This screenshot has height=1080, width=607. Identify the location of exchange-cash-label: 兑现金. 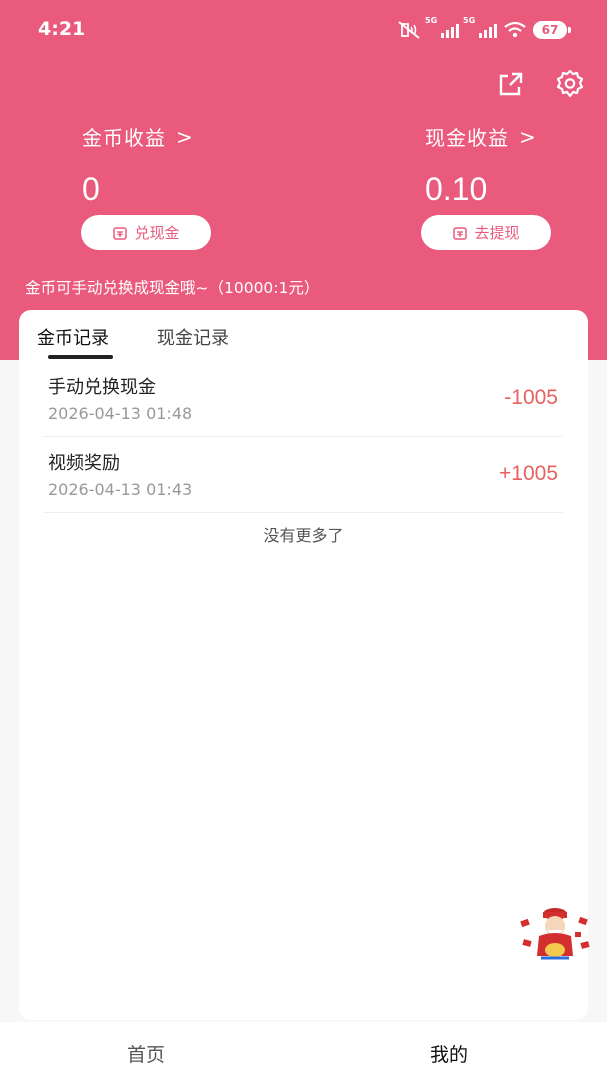
(157, 233).